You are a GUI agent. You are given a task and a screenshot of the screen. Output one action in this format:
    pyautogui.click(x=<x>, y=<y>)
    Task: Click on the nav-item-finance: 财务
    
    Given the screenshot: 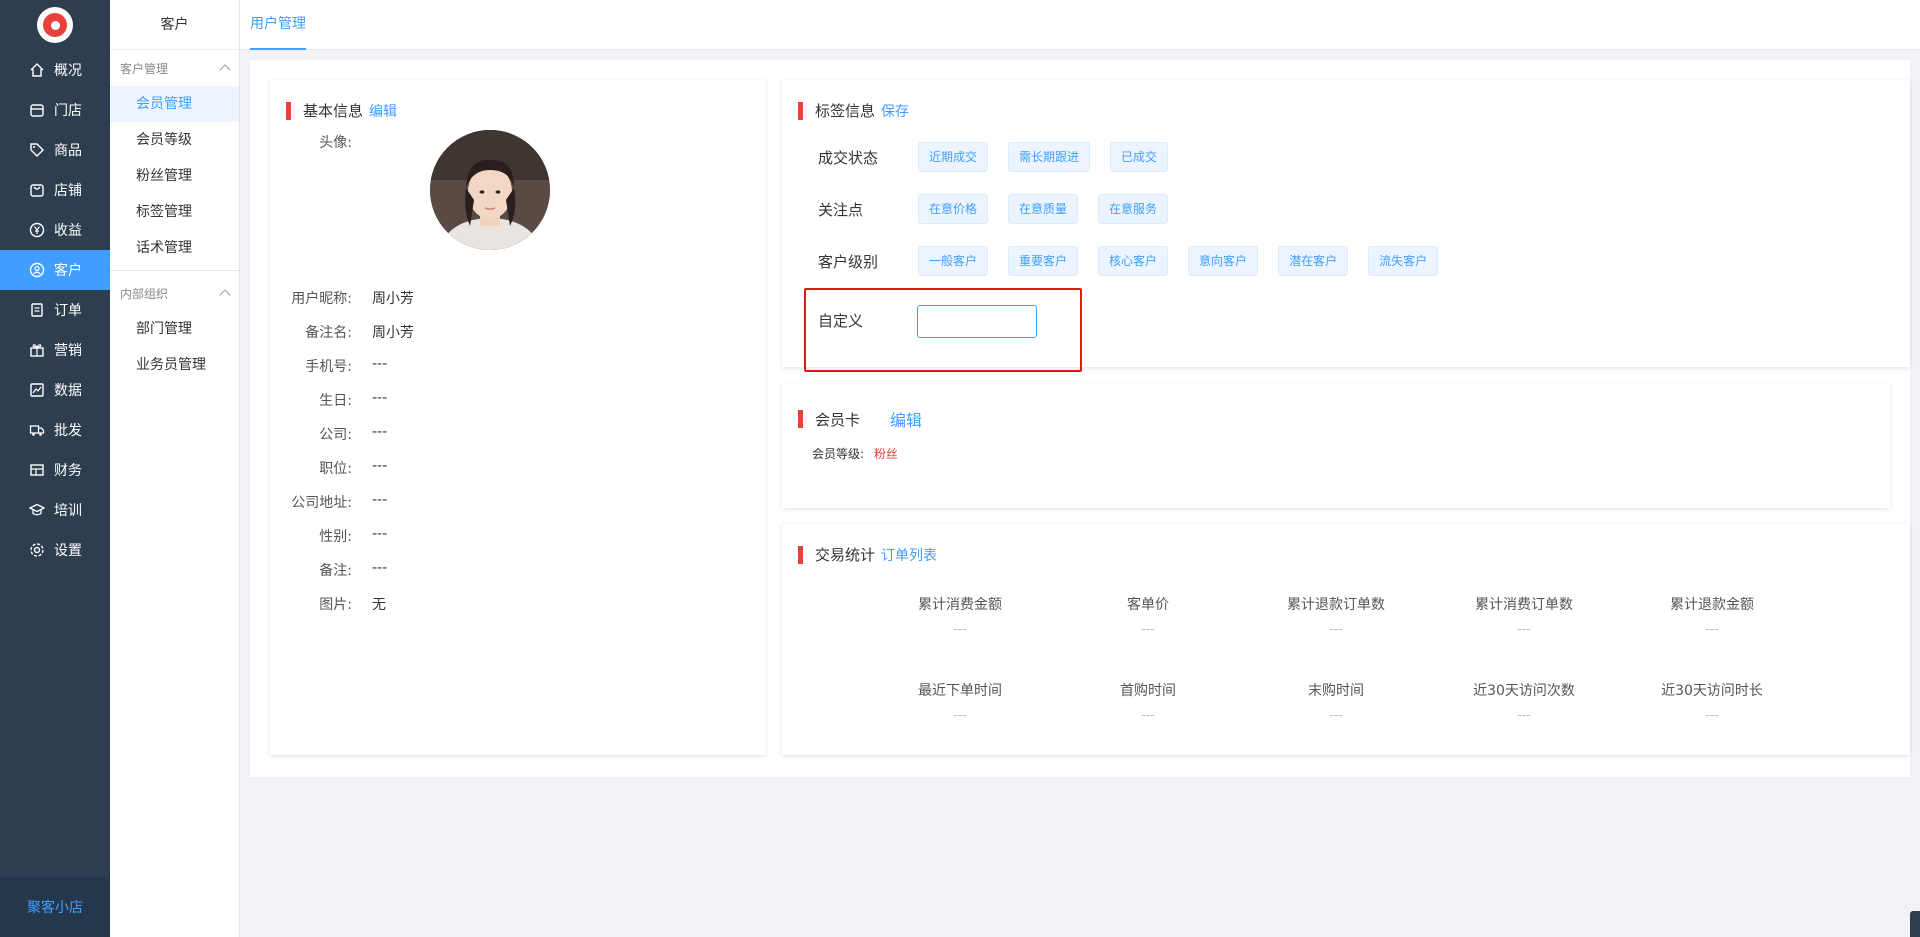 What is the action you would take?
    pyautogui.click(x=55, y=470)
    